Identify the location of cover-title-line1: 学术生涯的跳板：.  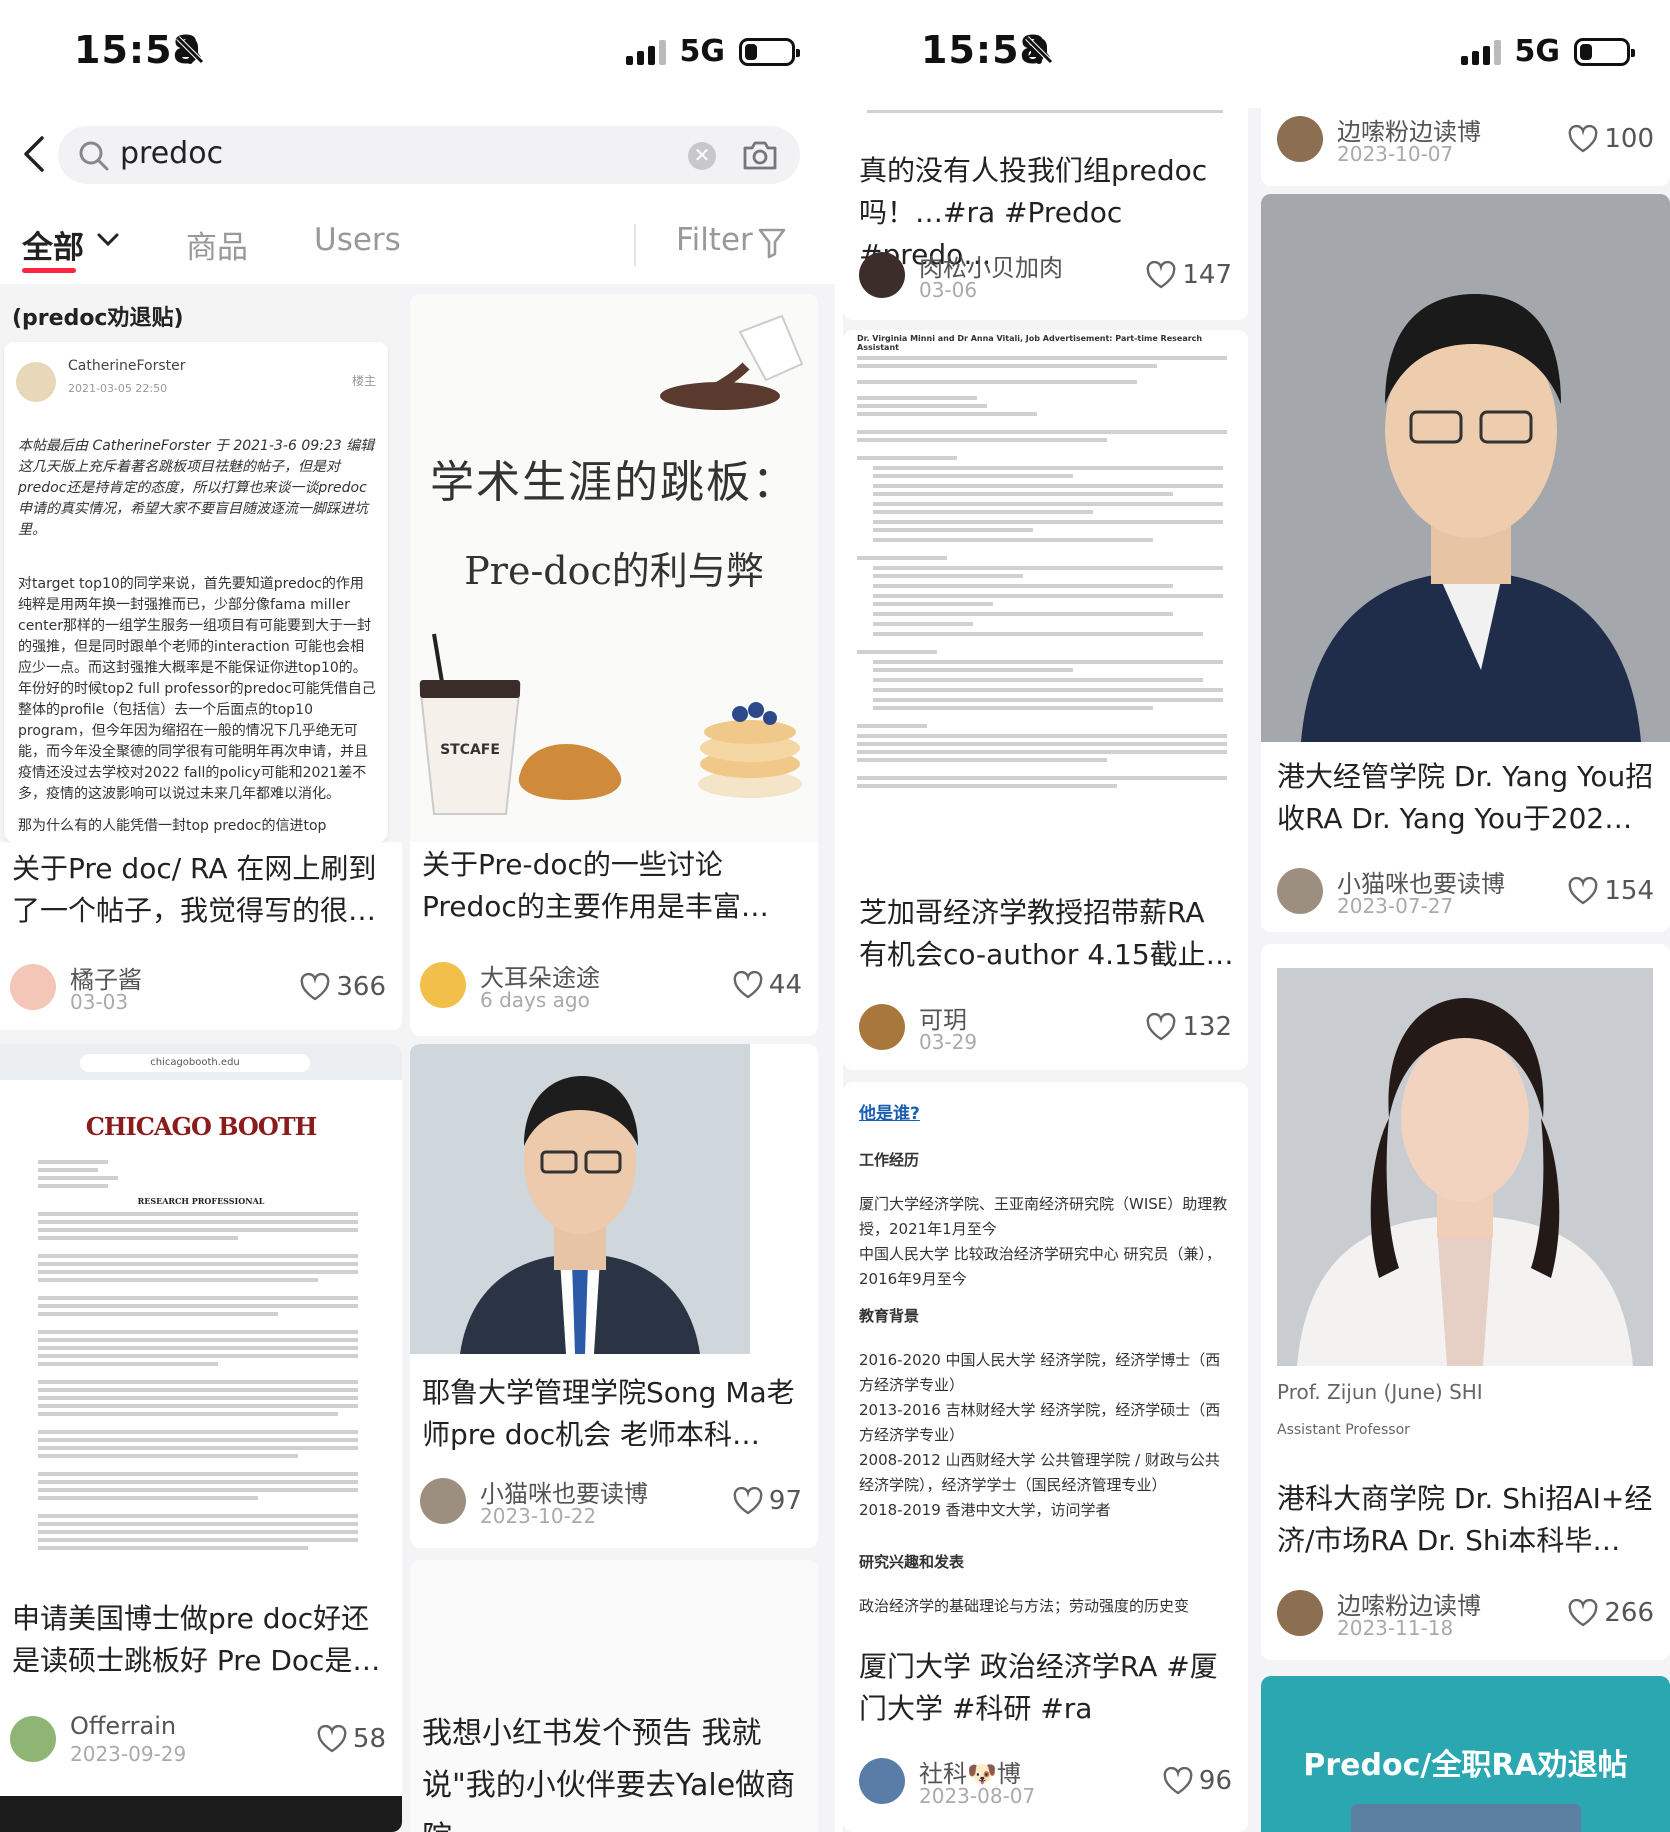
(614, 482).